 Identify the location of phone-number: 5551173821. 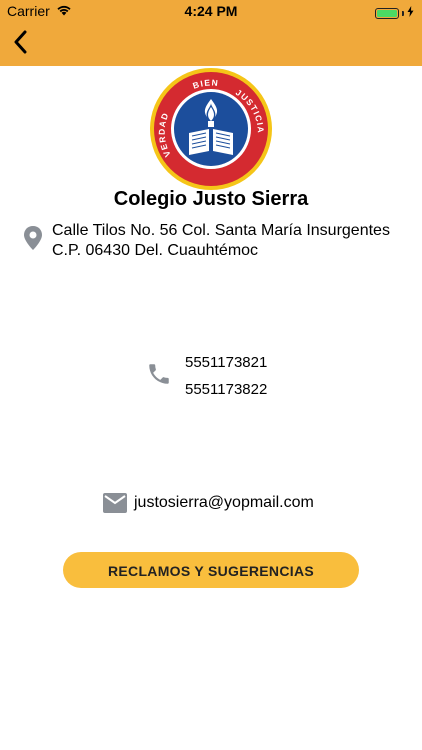
(226, 367).